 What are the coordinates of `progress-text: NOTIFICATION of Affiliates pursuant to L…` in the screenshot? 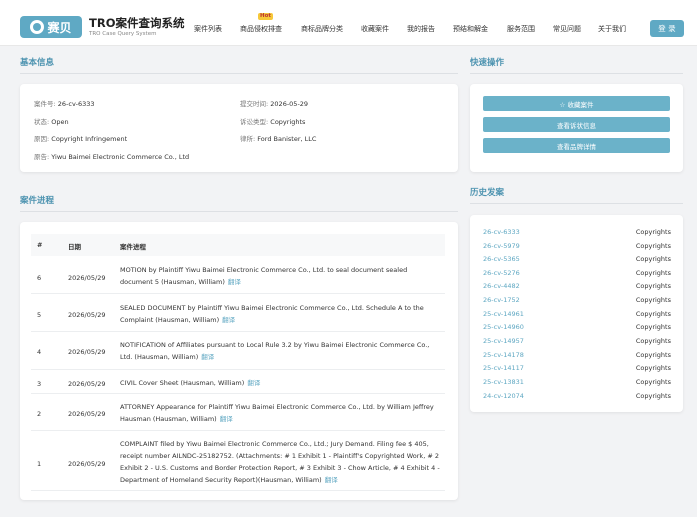 It's located at (275, 351).